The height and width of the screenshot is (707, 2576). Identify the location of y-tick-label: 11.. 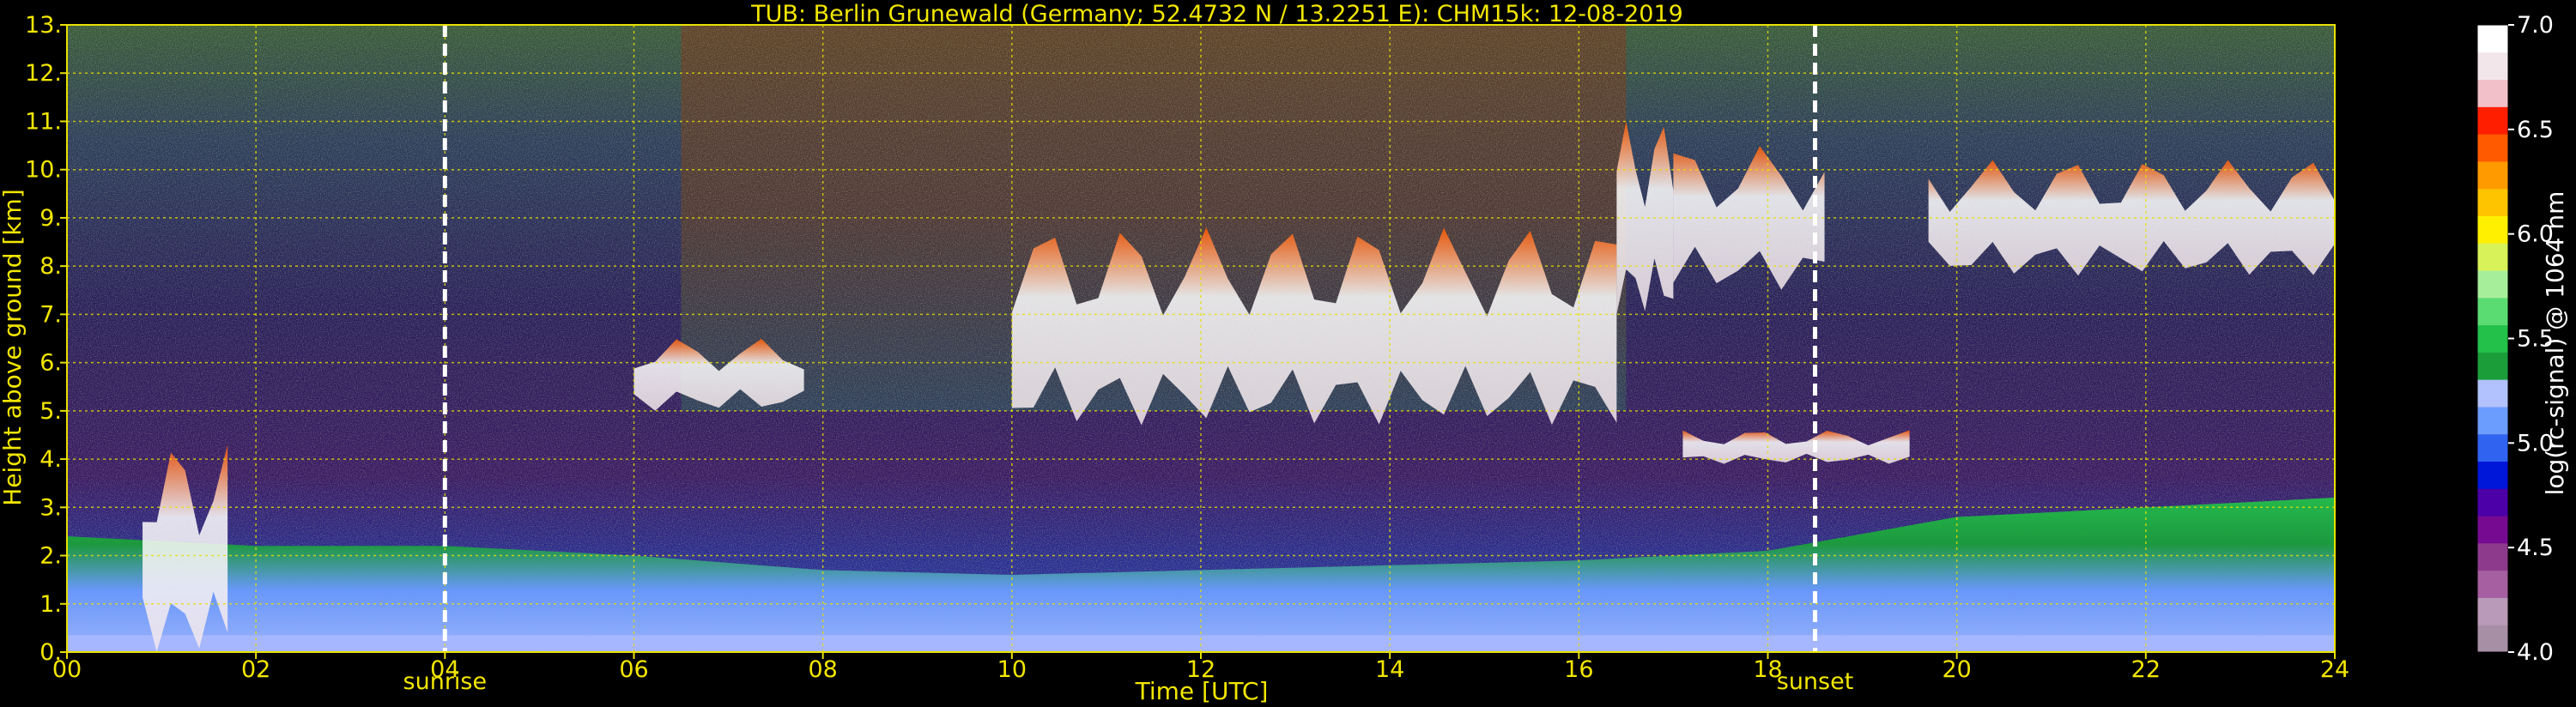
(43, 122).